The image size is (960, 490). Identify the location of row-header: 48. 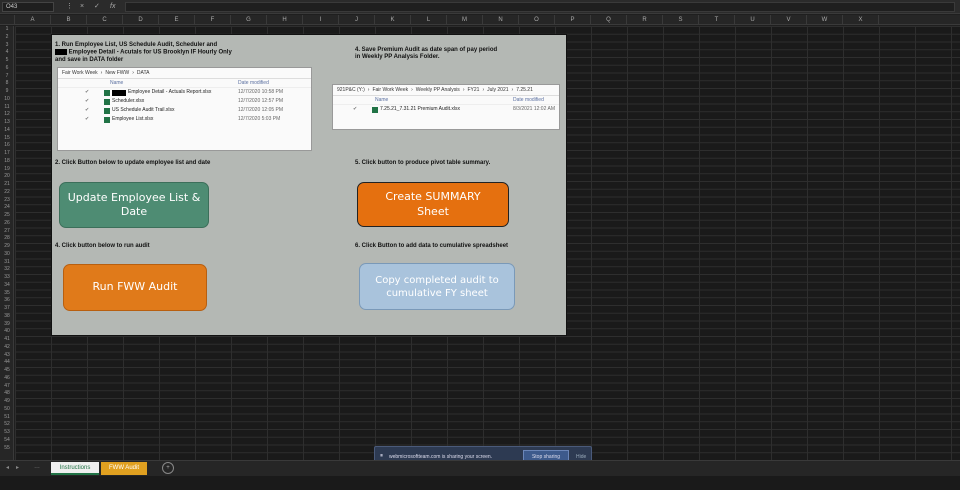
(7, 393).